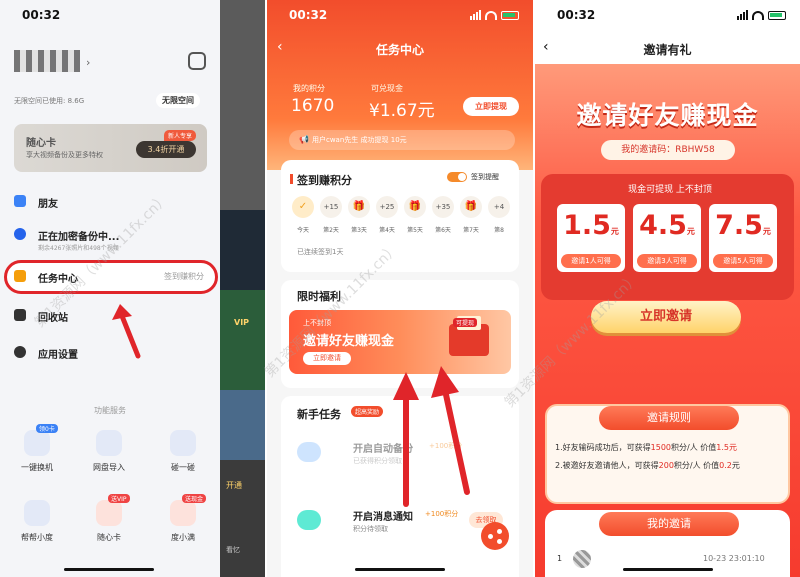 The width and height of the screenshot is (800, 577). What do you see at coordinates (415, 215) in the screenshot?
I see `signin-day: 🎁 第5天` at bounding box center [415, 215].